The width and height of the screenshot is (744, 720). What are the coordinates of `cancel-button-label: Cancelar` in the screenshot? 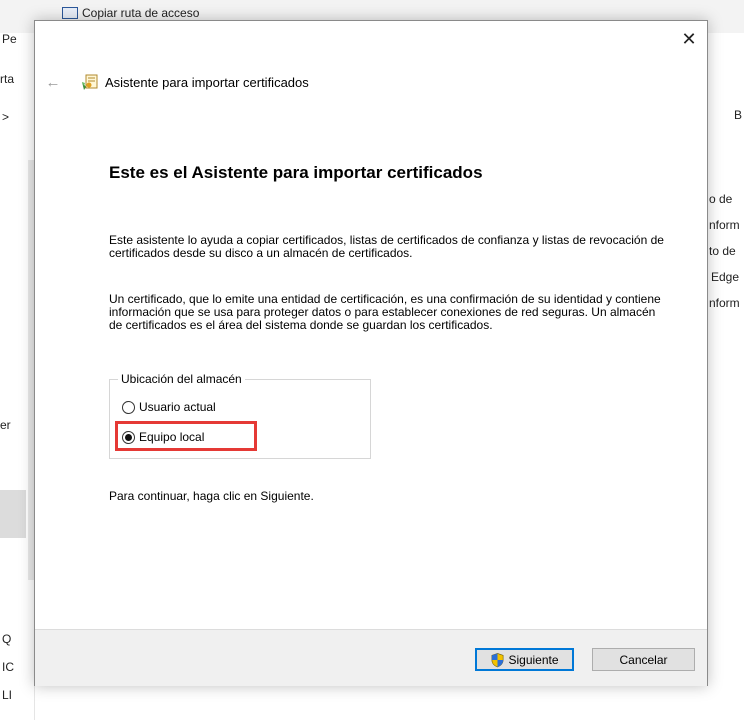 It's located at (643, 659).